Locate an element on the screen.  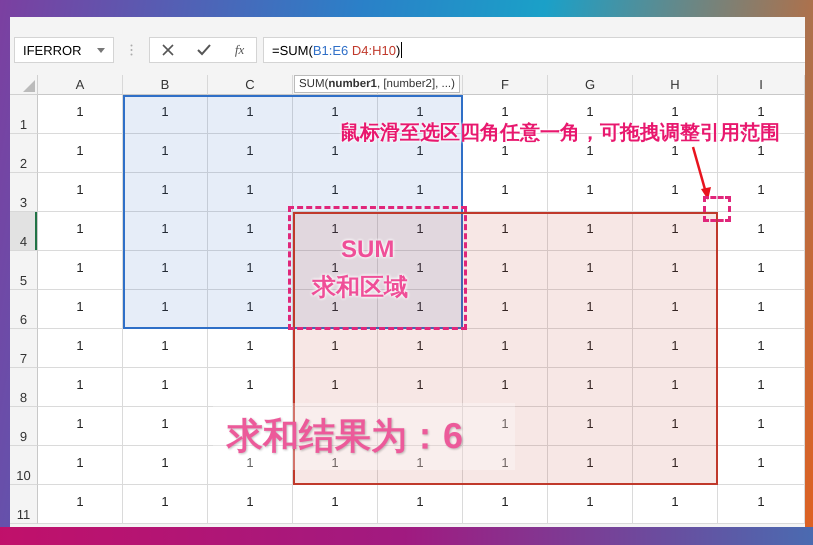
row-header: 11 is located at coordinates (24, 504).